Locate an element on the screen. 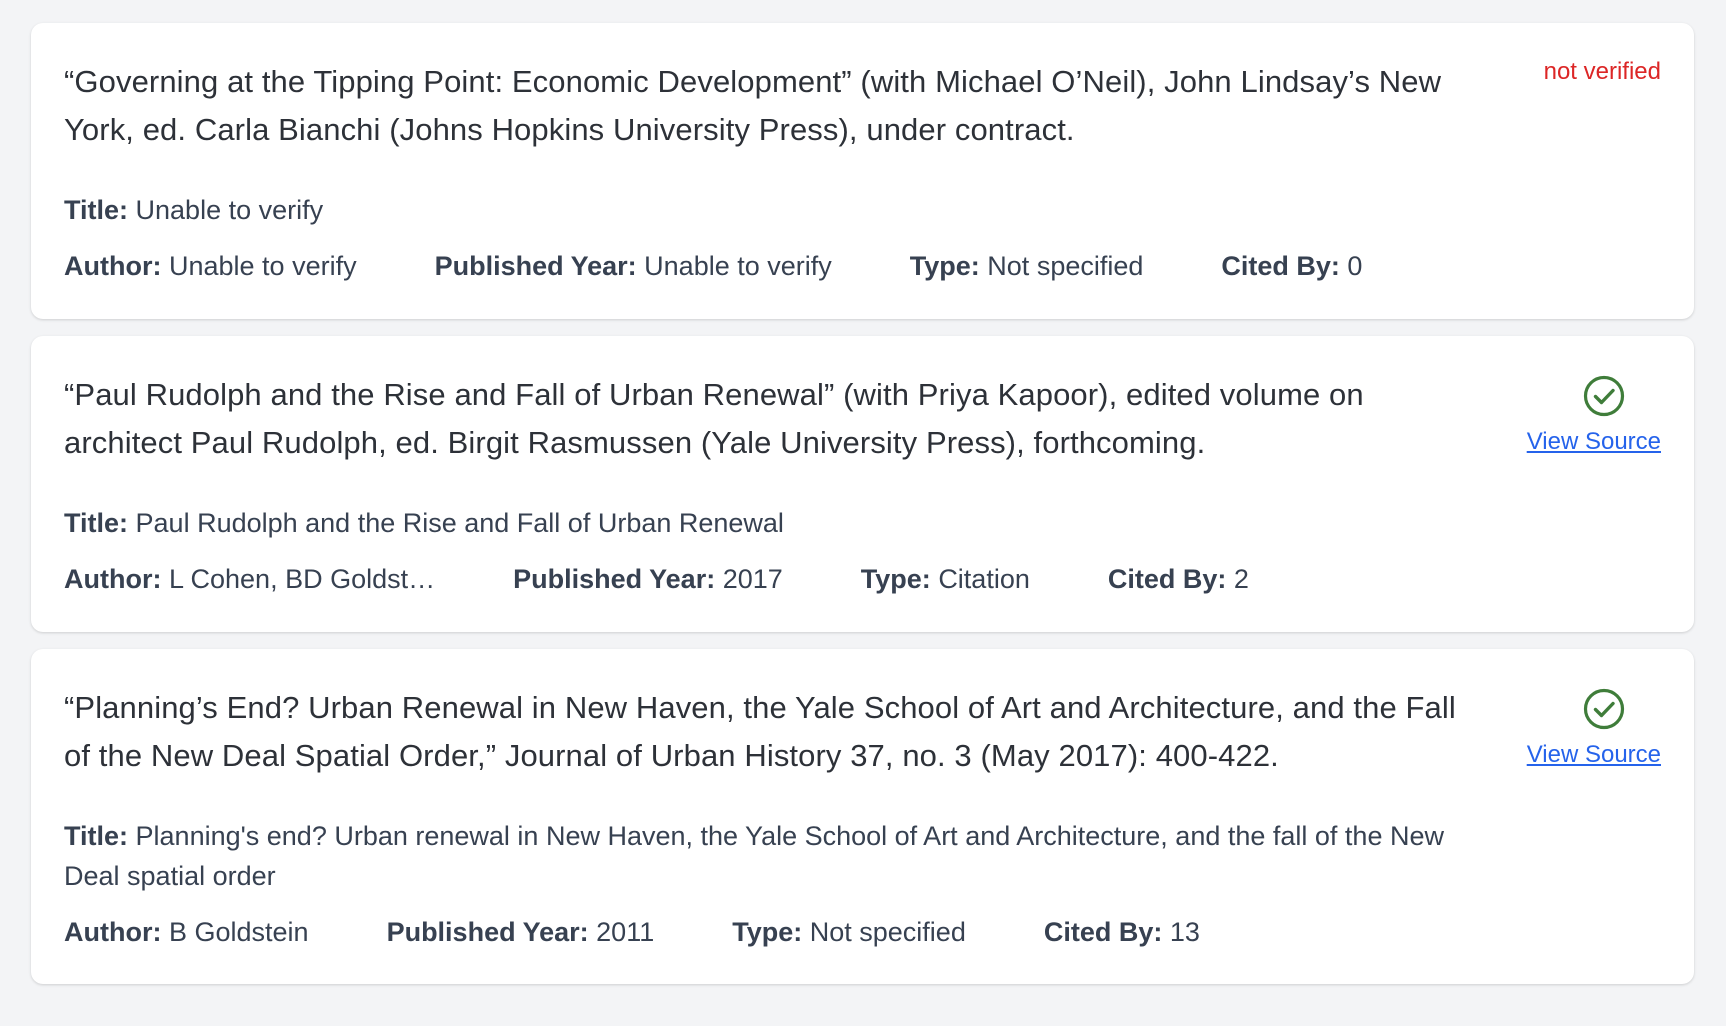 This screenshot has width=1726, height=1026. status-area: not verified is located at coordinates (1602, 72).